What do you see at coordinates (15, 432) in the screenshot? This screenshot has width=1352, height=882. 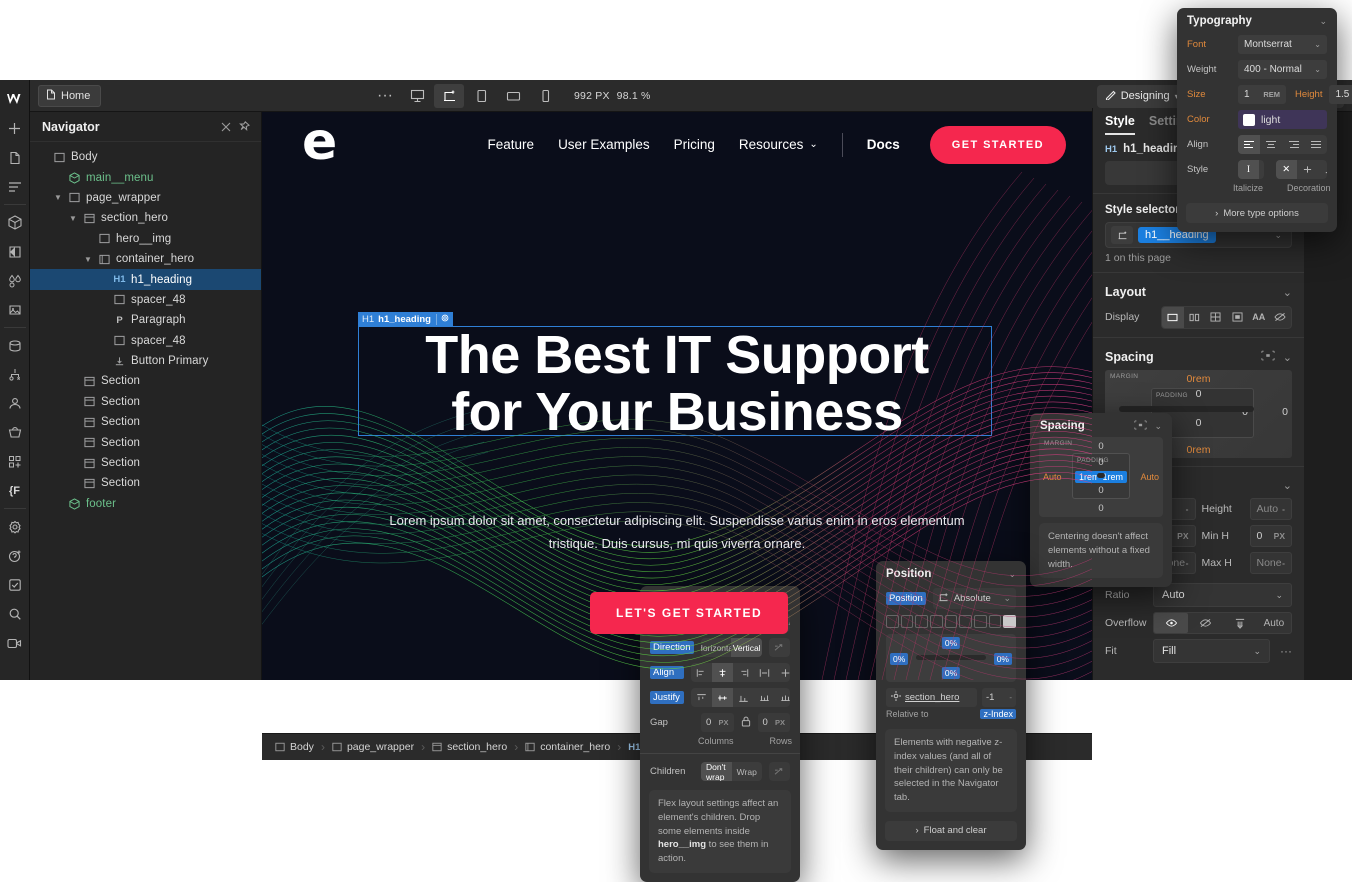 I see `ecommerce-icon` at bounding box center [15, 432].